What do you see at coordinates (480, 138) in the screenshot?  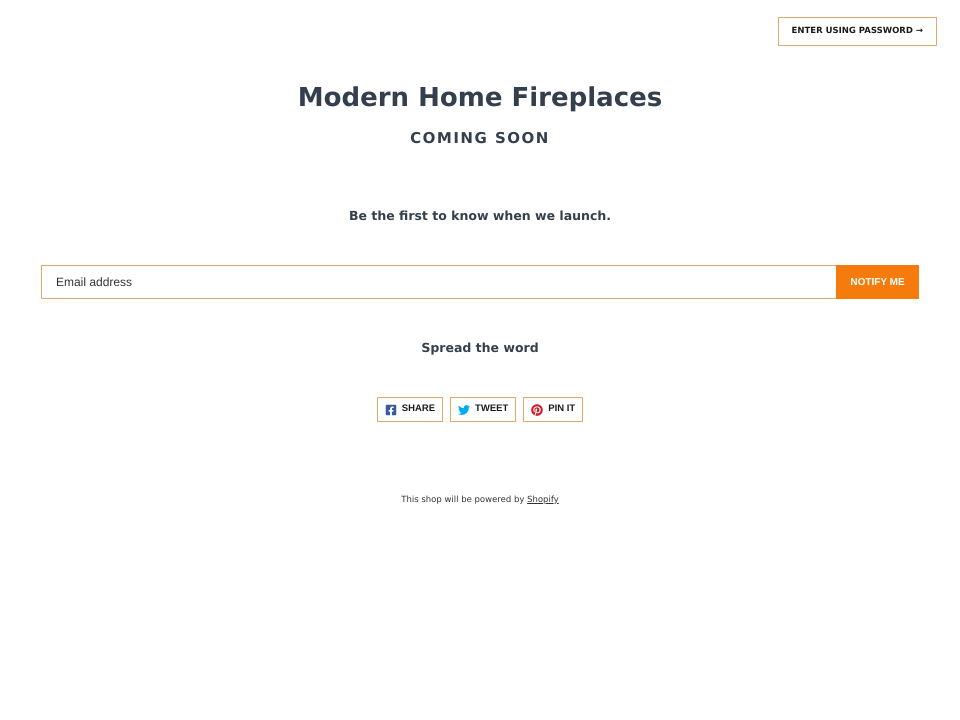 I see `coming-soon-subtitle: COMING SOON` at bounding box center [480, 138].